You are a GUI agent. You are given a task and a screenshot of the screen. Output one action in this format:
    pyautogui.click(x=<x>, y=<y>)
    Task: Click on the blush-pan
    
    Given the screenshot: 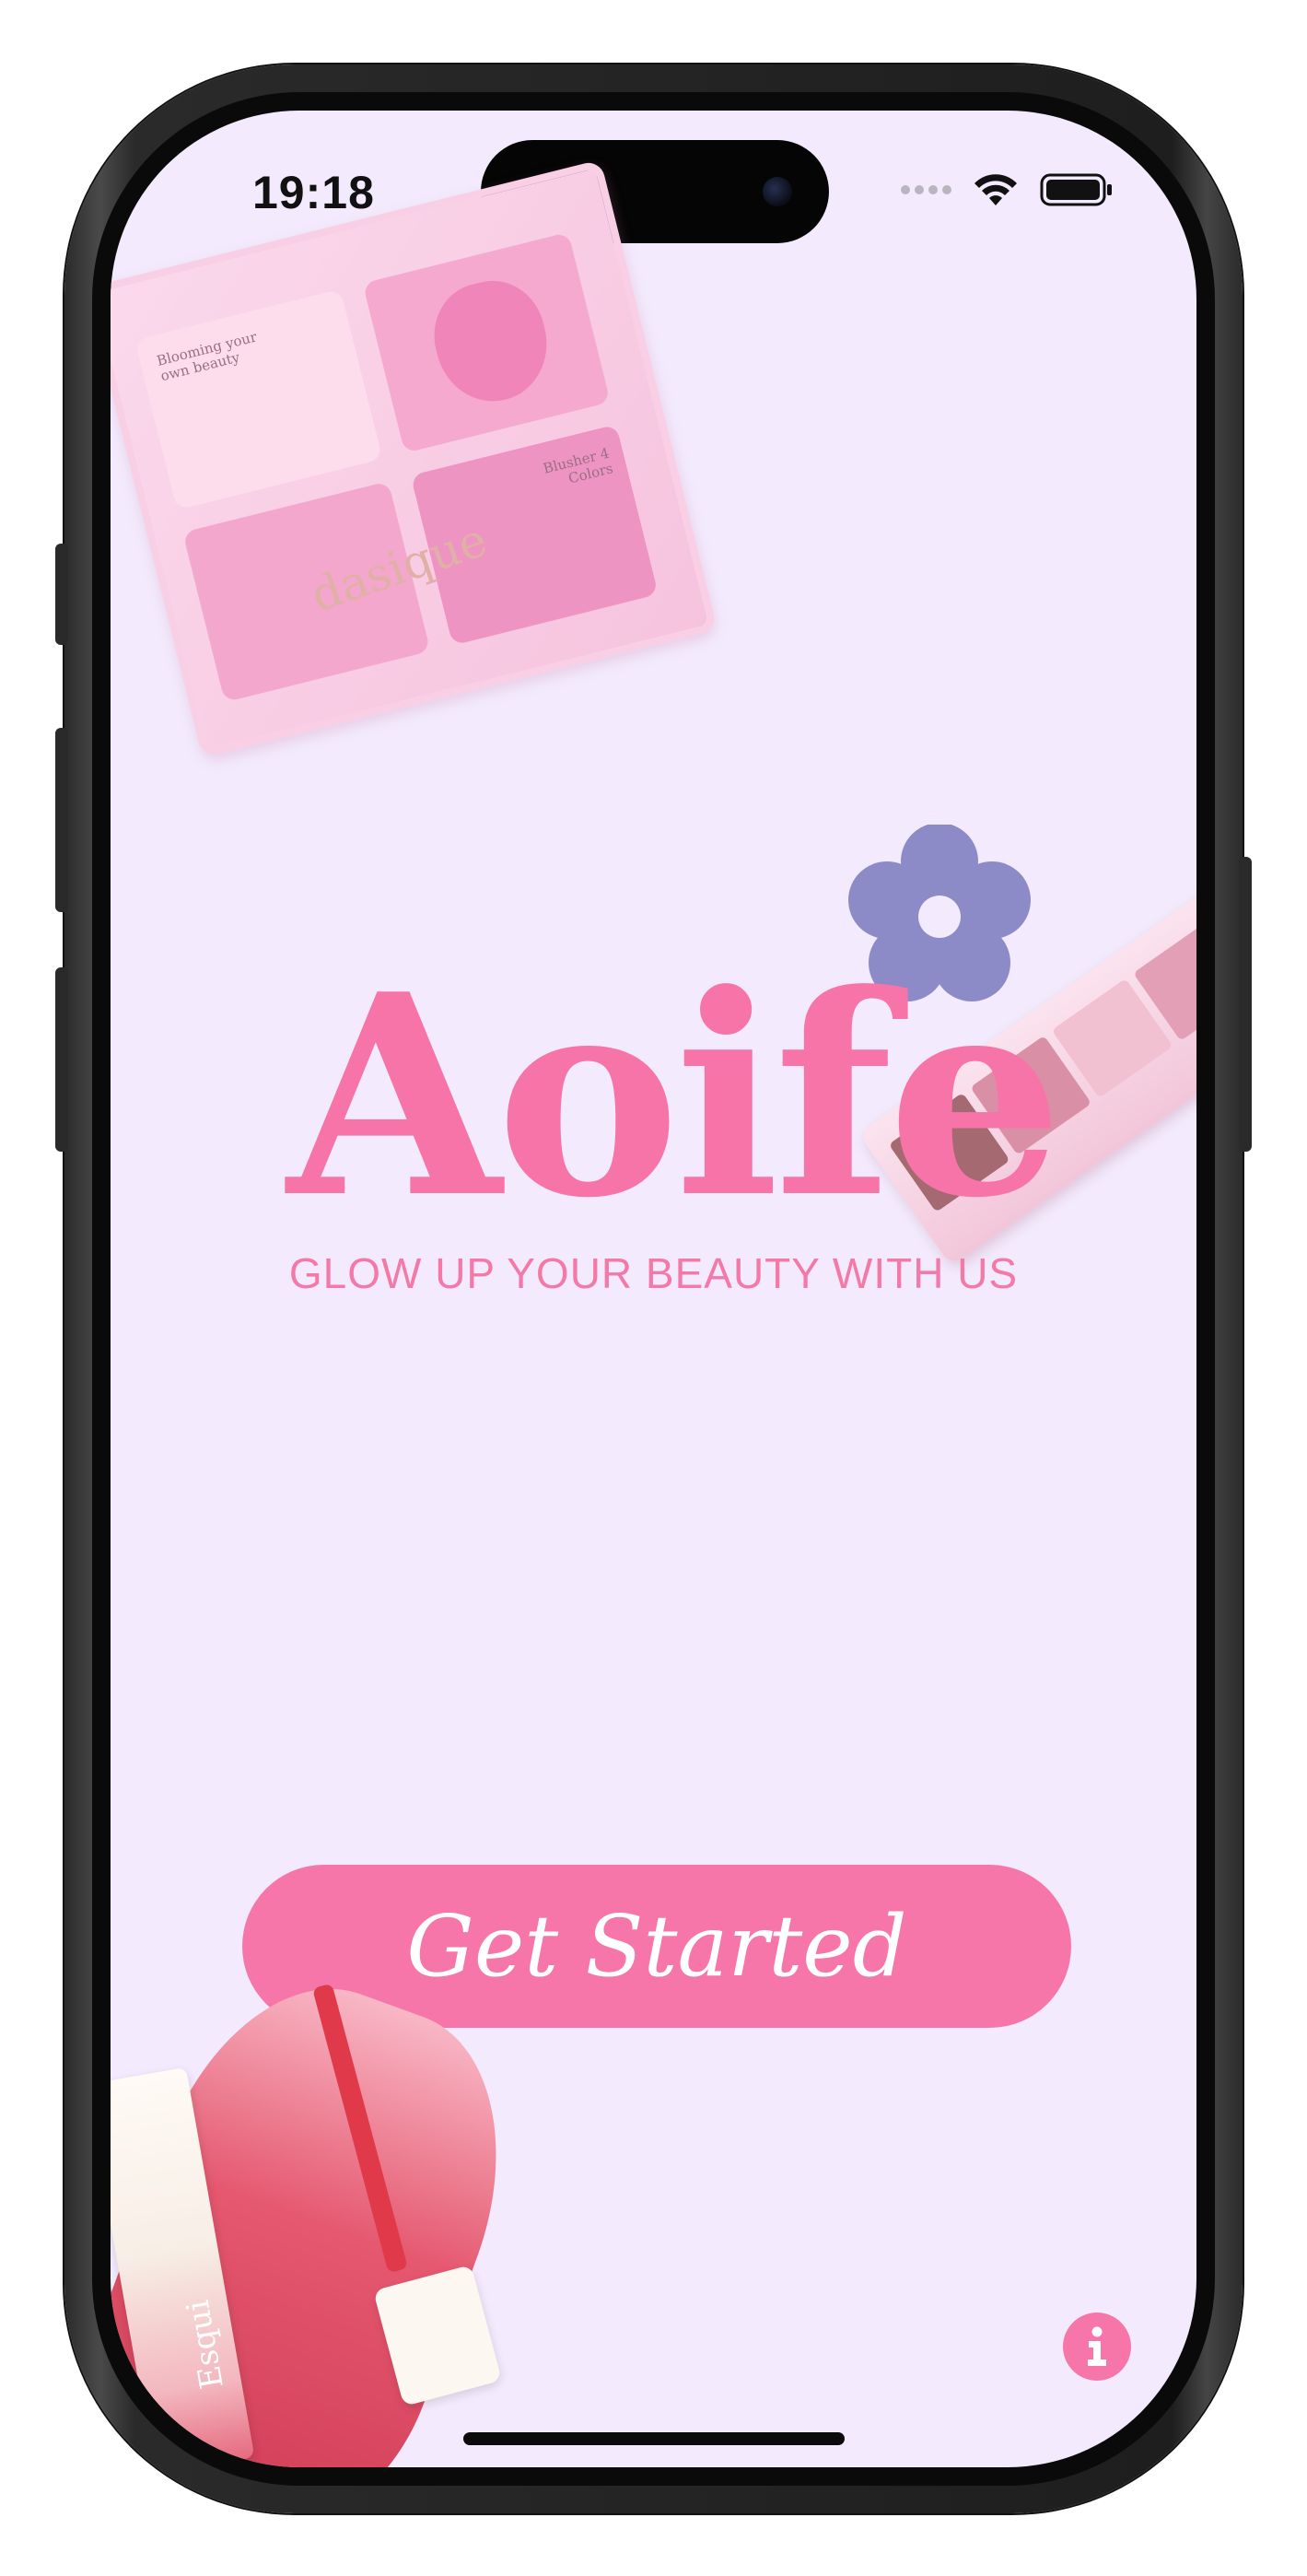 What is the action you would take?
    pyautogui.click(x=258, y=399)
    